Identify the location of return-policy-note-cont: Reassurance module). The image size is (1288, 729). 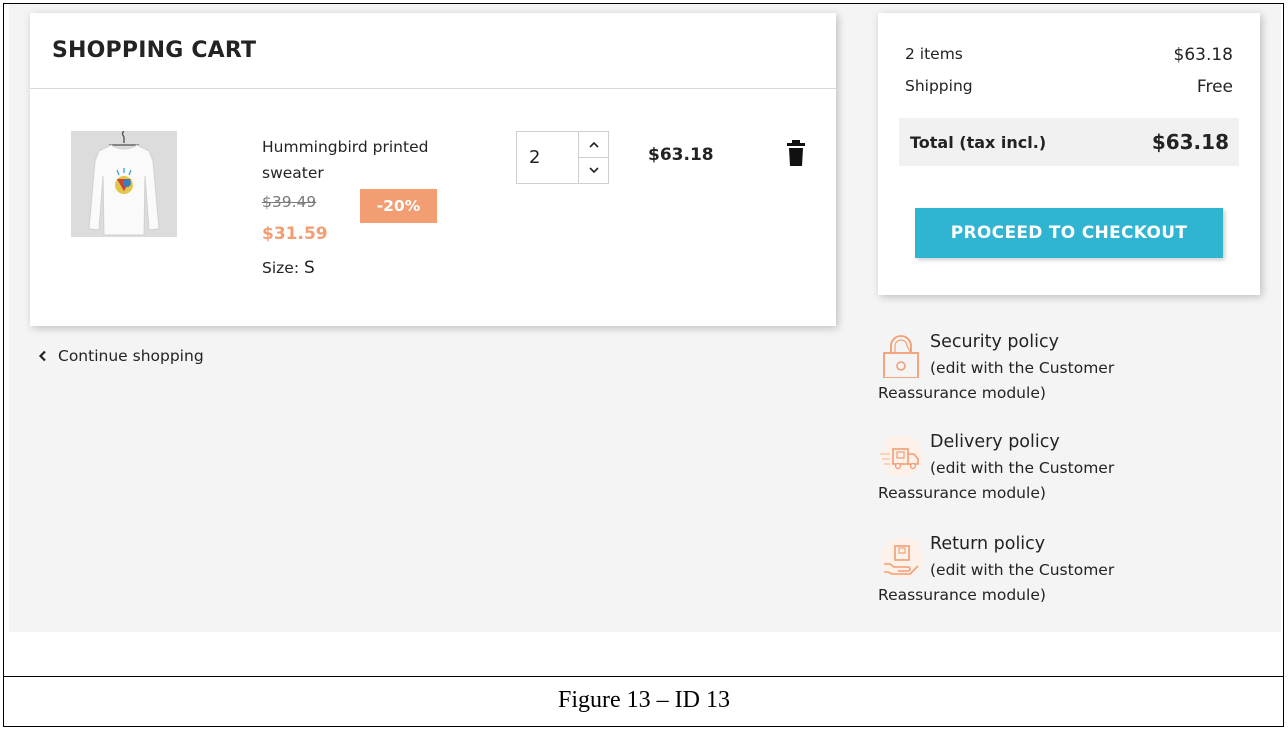
(962, 595).